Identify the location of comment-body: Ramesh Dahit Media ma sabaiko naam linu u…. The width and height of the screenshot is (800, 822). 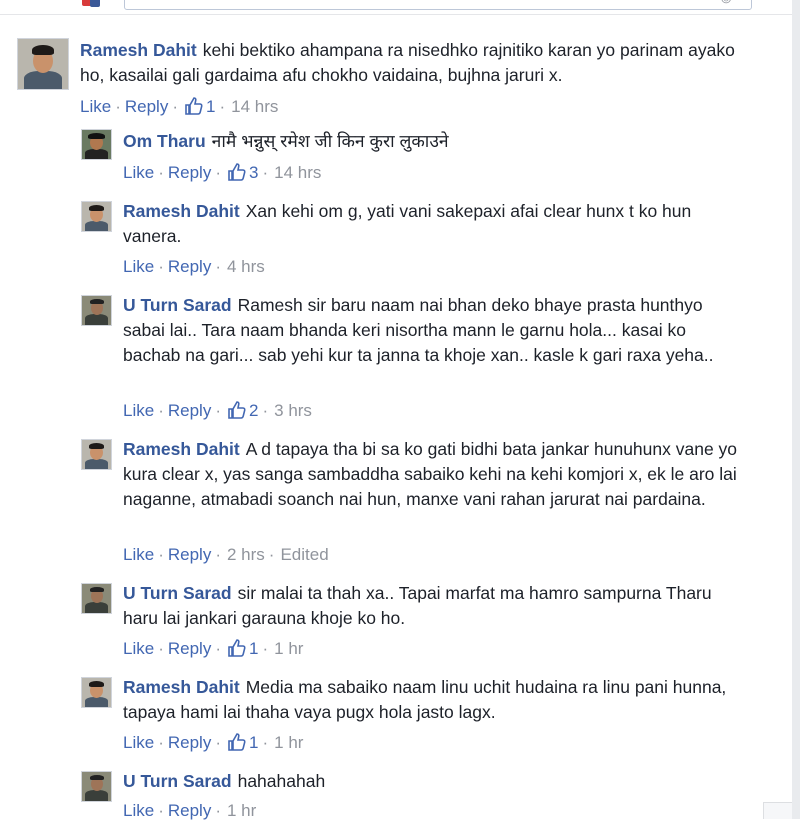
(433, 700).